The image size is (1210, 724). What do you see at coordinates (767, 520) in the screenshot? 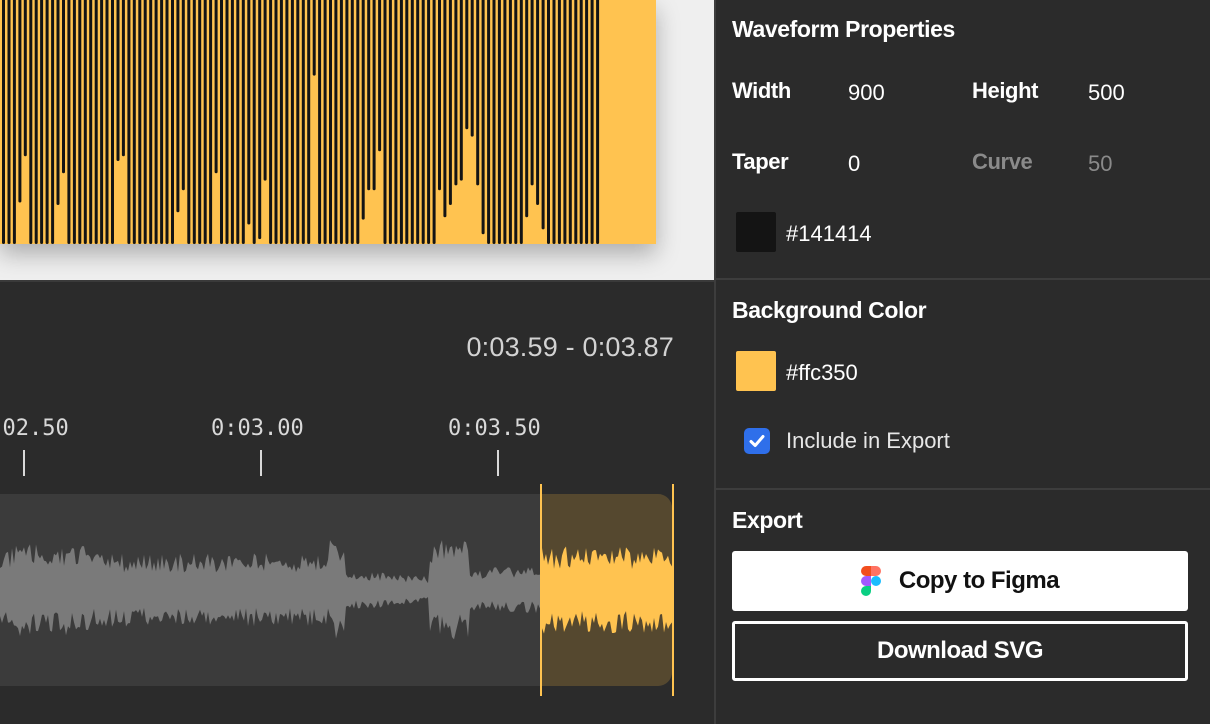
I see `export-title: Export` at bounding box center [767, 520].